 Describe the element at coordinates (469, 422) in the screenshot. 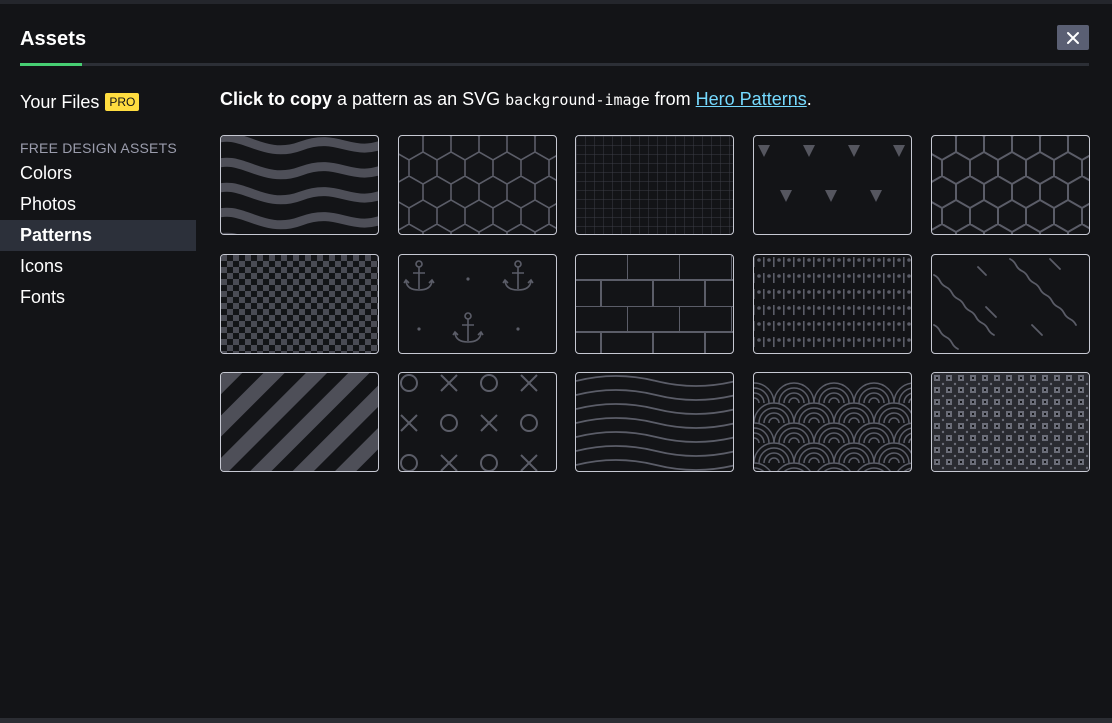

I see `tic-tac-toe-pattern` at that location.